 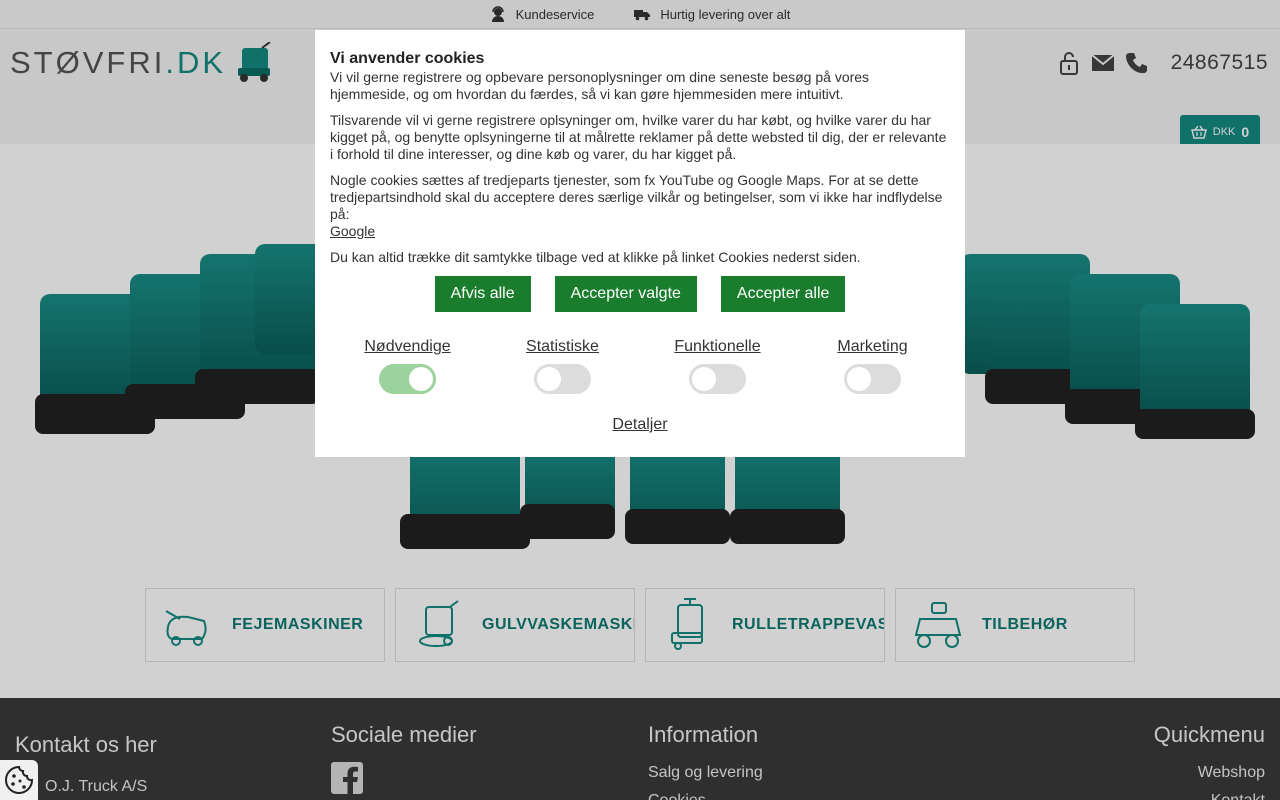 What do you see at coordinates (783, 294) in the screenshot?
I see `accept-all-button: Accepter alle` at bounding box center [783, 294].